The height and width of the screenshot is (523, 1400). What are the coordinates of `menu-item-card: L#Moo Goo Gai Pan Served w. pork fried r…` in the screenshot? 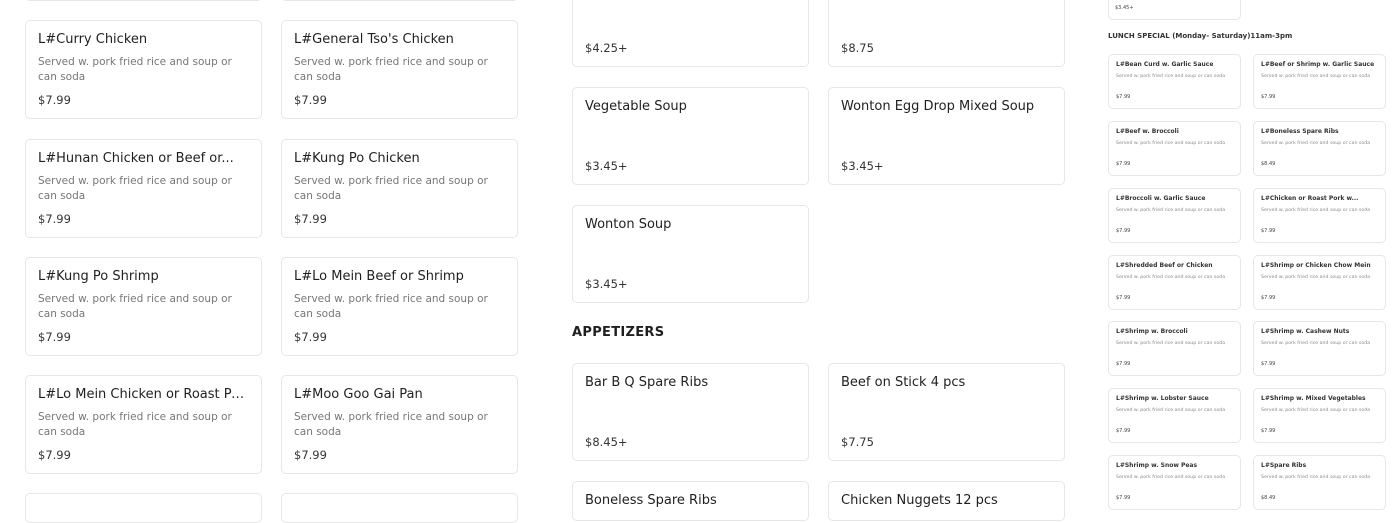 It's located at (399, 424).